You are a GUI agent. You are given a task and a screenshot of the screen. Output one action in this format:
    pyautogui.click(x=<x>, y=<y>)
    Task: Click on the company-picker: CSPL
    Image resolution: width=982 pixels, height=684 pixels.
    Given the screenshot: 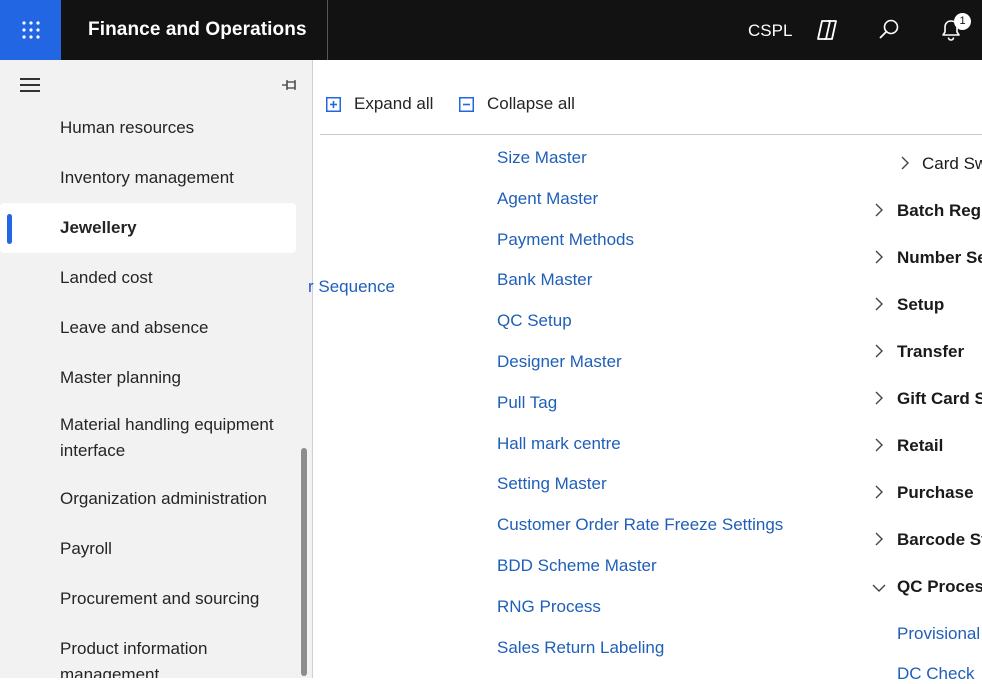 What is the action you would take?
    pyautogui.click(x=770, y=31)
    